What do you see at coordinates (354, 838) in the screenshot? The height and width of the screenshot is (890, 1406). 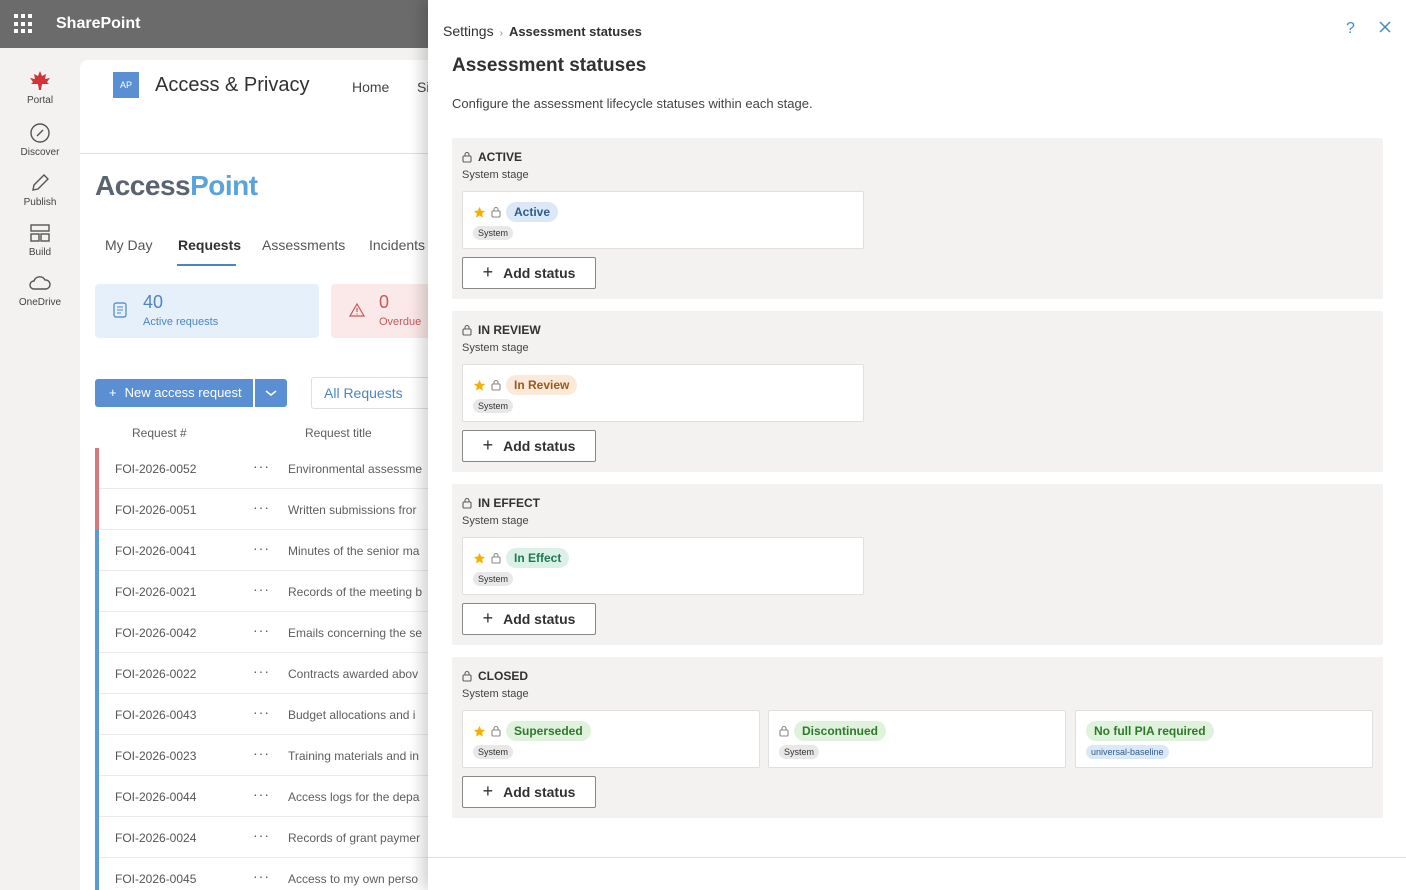 I see `request-title: Records of grant paymer` at bounding box center [354, 838].